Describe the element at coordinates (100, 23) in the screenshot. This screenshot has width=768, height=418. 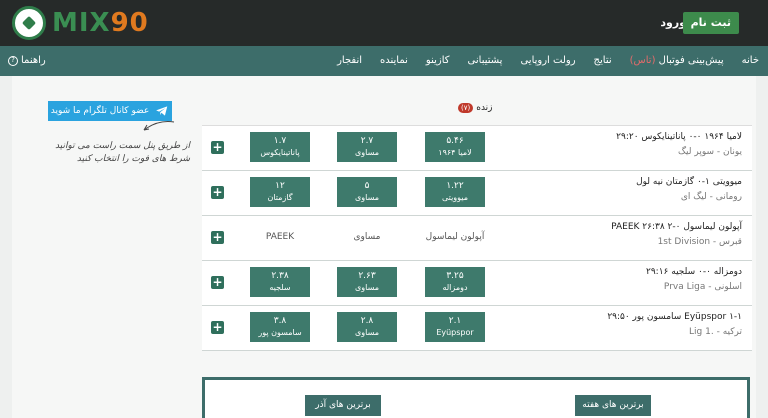
I see `logo-text: MIX90` at that location.